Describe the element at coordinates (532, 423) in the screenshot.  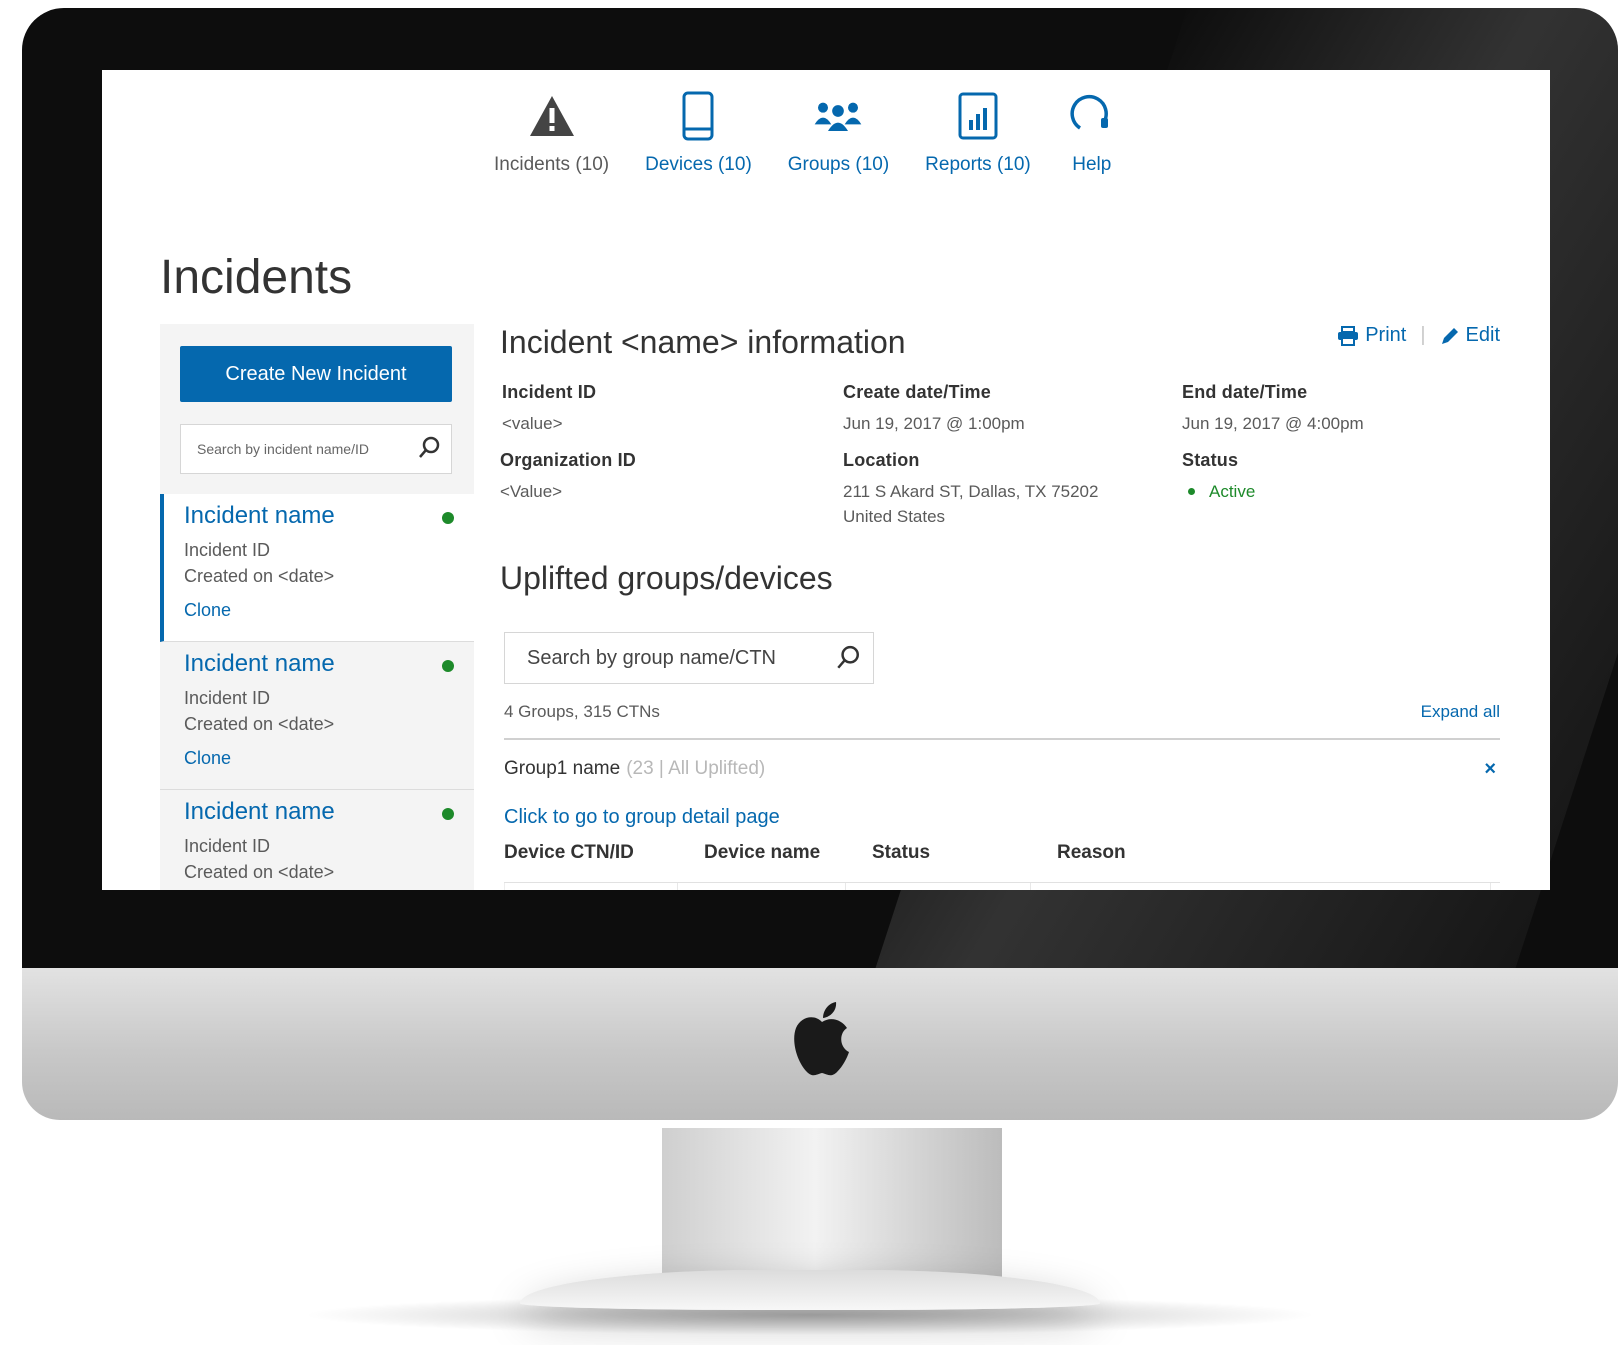
I see `field-value: <value>` at that location.